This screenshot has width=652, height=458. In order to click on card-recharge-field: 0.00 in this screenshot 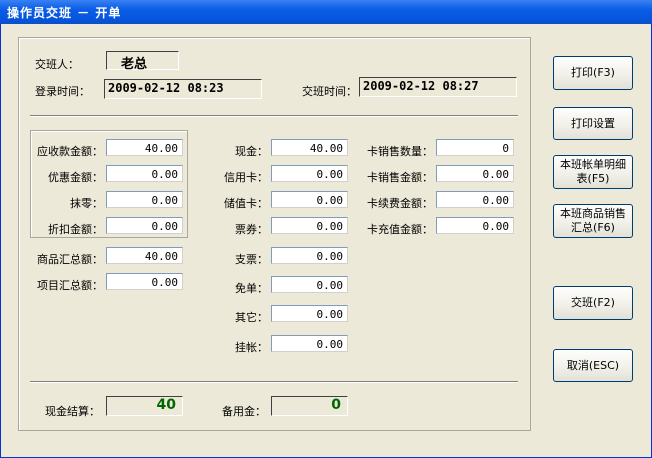, I will do `click(475, 225)`.